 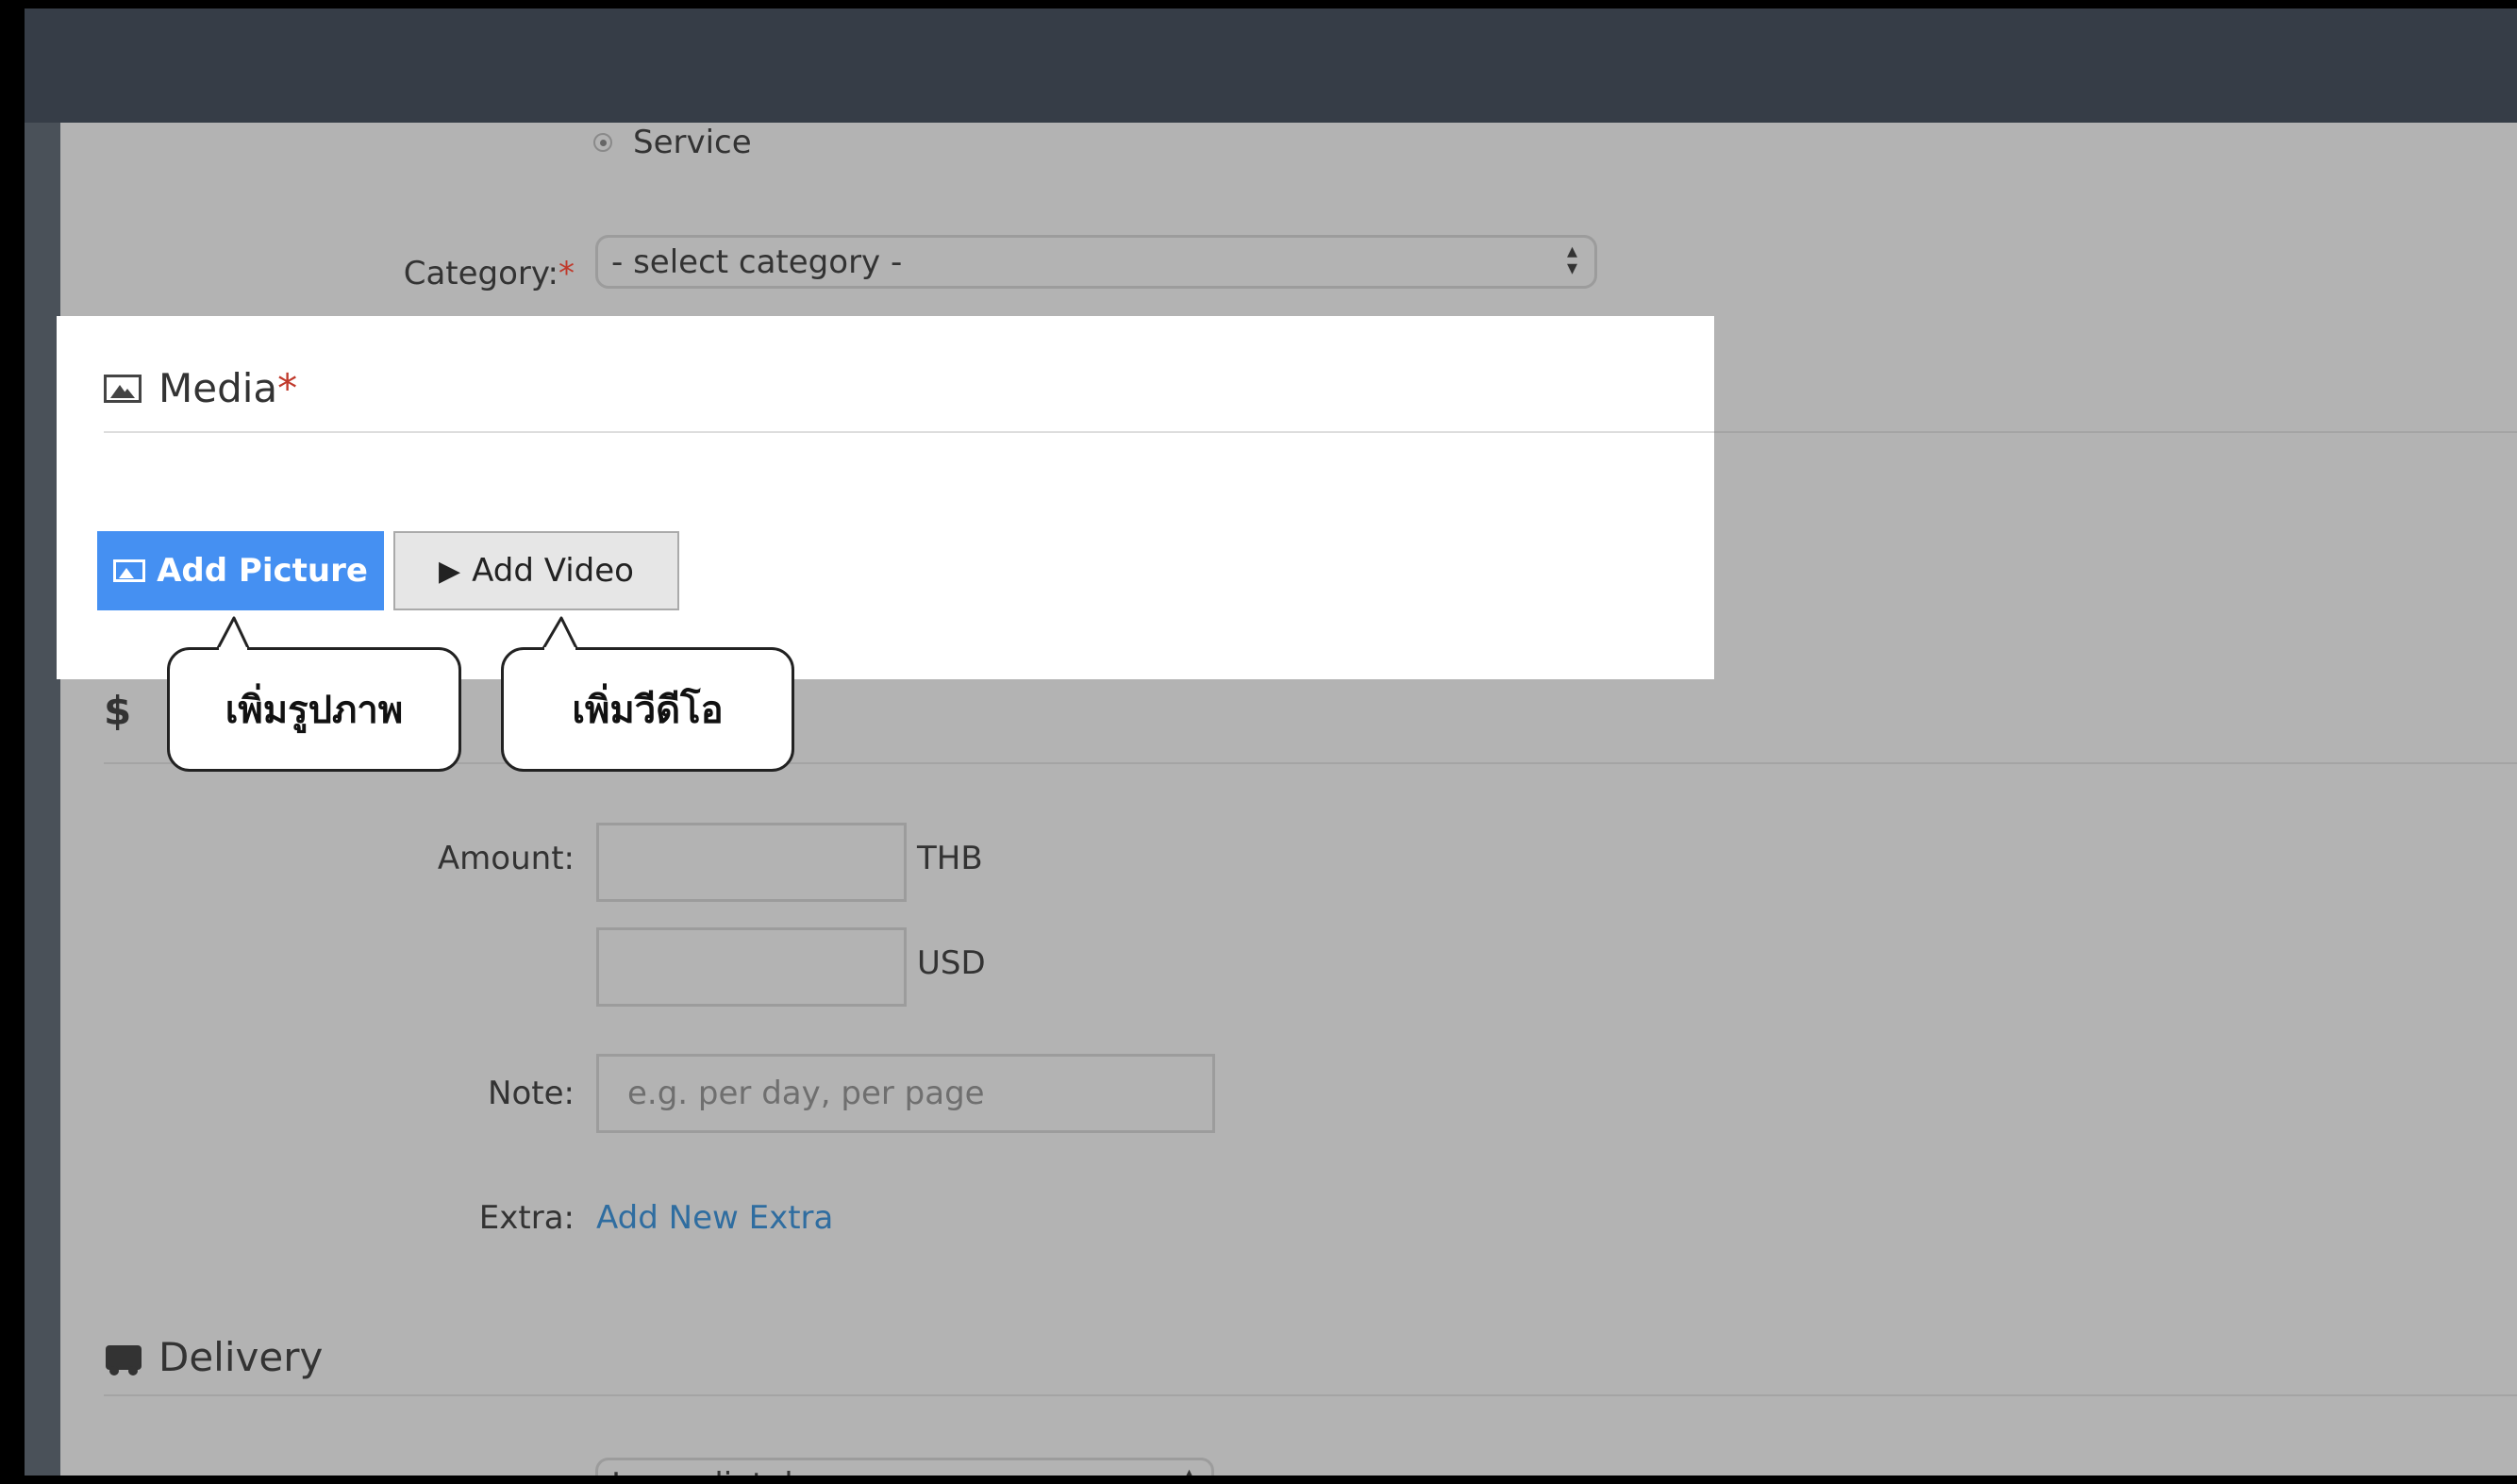 I want to click on callout-add-picture-text: เพิ่มรูปภาพ, so click(x=314, y=710).